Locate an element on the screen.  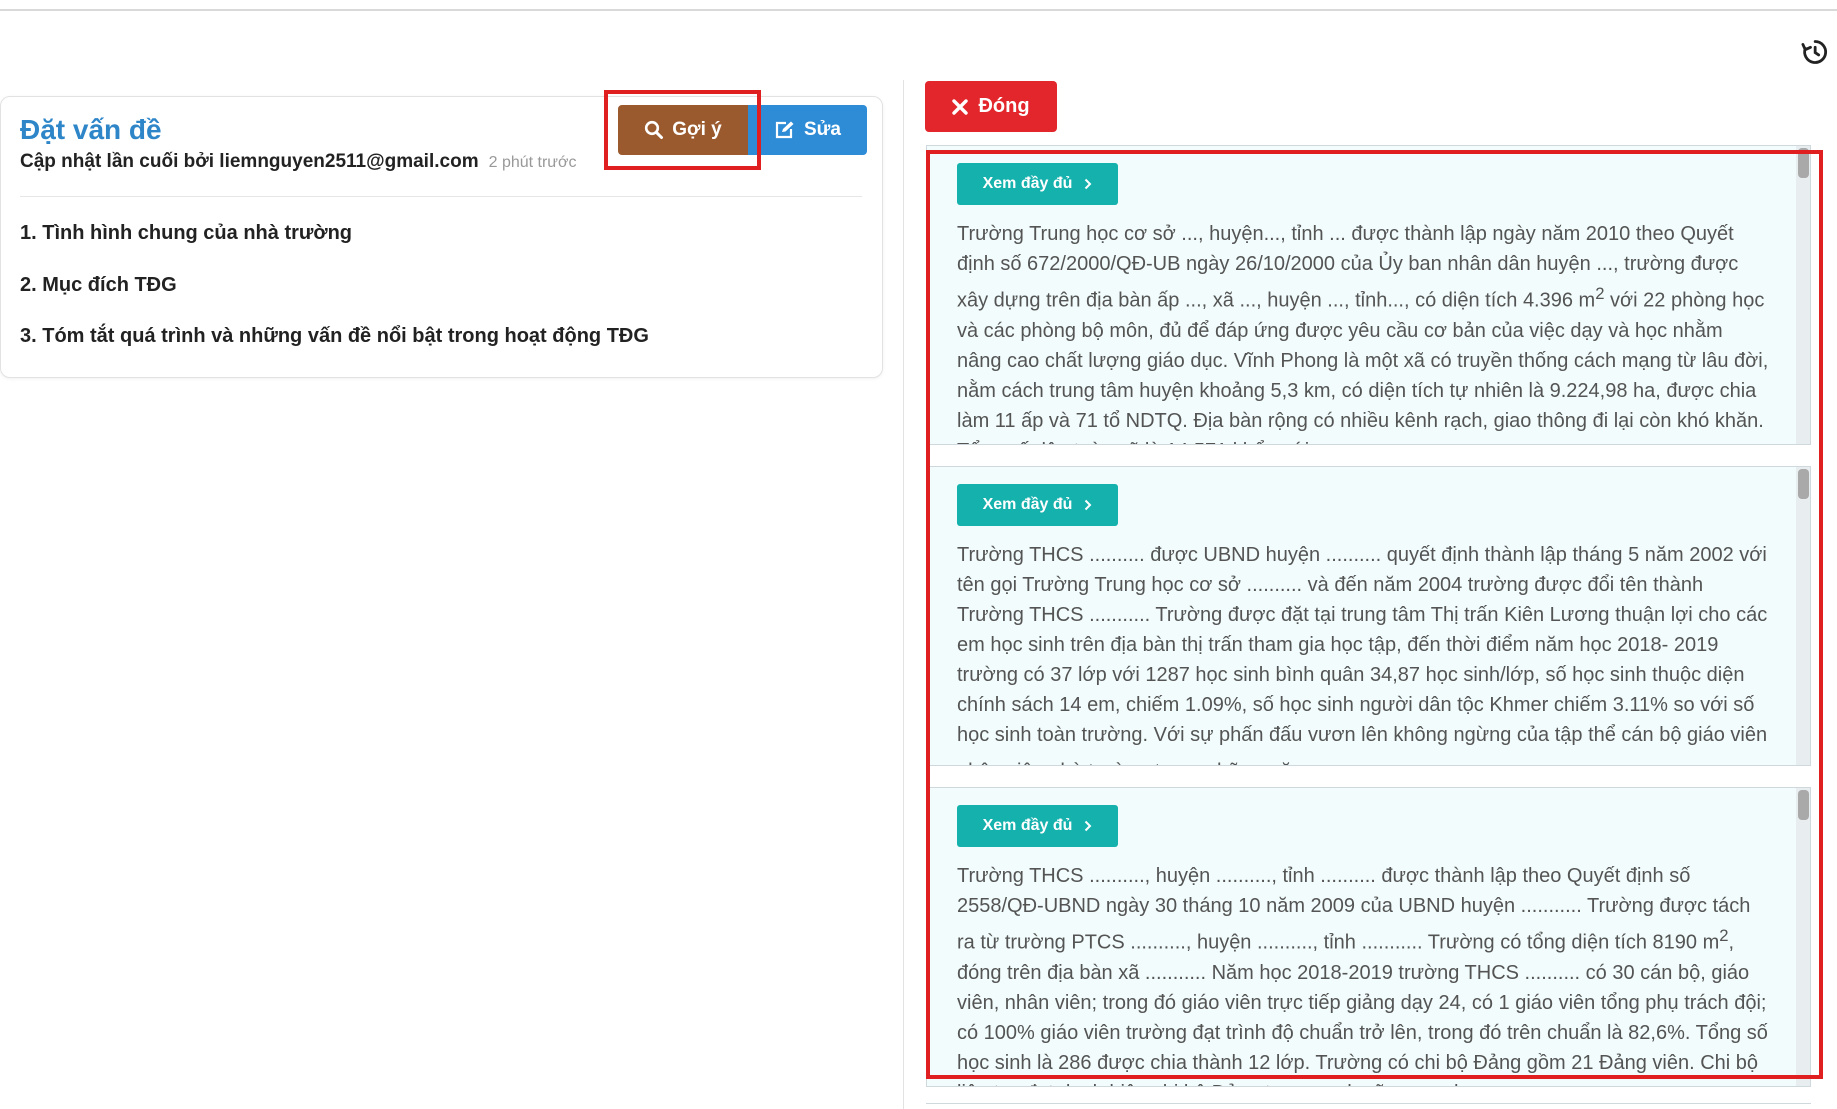
edit-icon is located at coordinates (784, 130).